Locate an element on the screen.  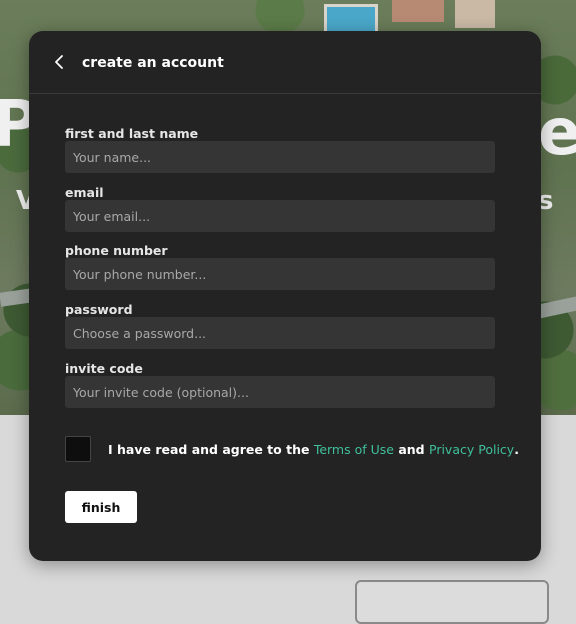
email-label: email is located at coordinates (84, 192).